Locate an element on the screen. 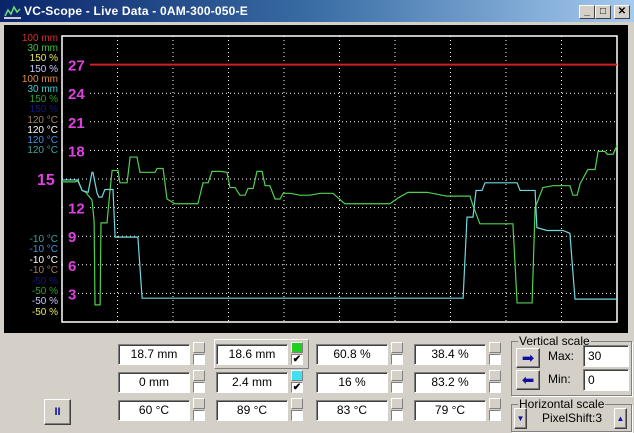 The width and height of the screenshot is (634, 433). y-tick-label: 3 is located at coordinates (72, 294).